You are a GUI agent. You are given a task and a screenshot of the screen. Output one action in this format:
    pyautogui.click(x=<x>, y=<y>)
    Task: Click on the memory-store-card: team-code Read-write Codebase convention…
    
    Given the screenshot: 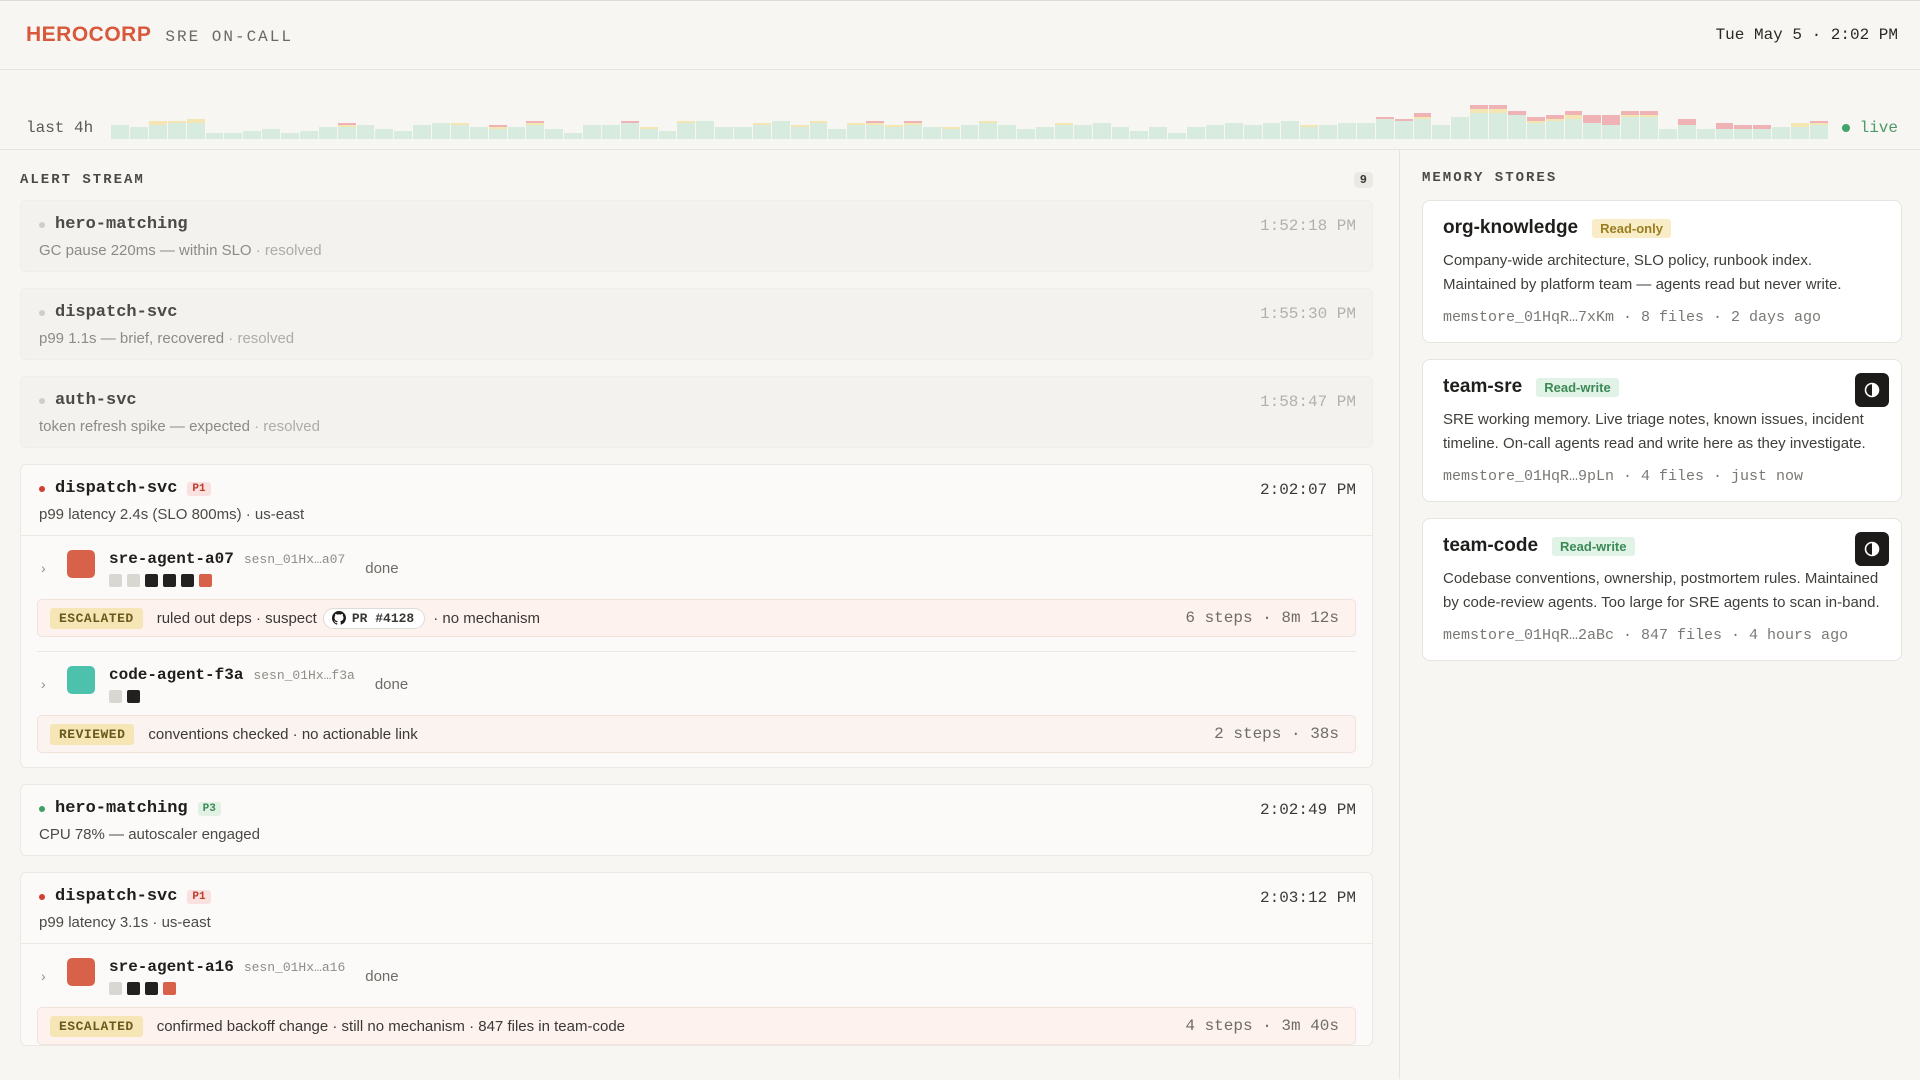 What is the action you would take?
    pyautogui.click(x=1662, y=589)
    